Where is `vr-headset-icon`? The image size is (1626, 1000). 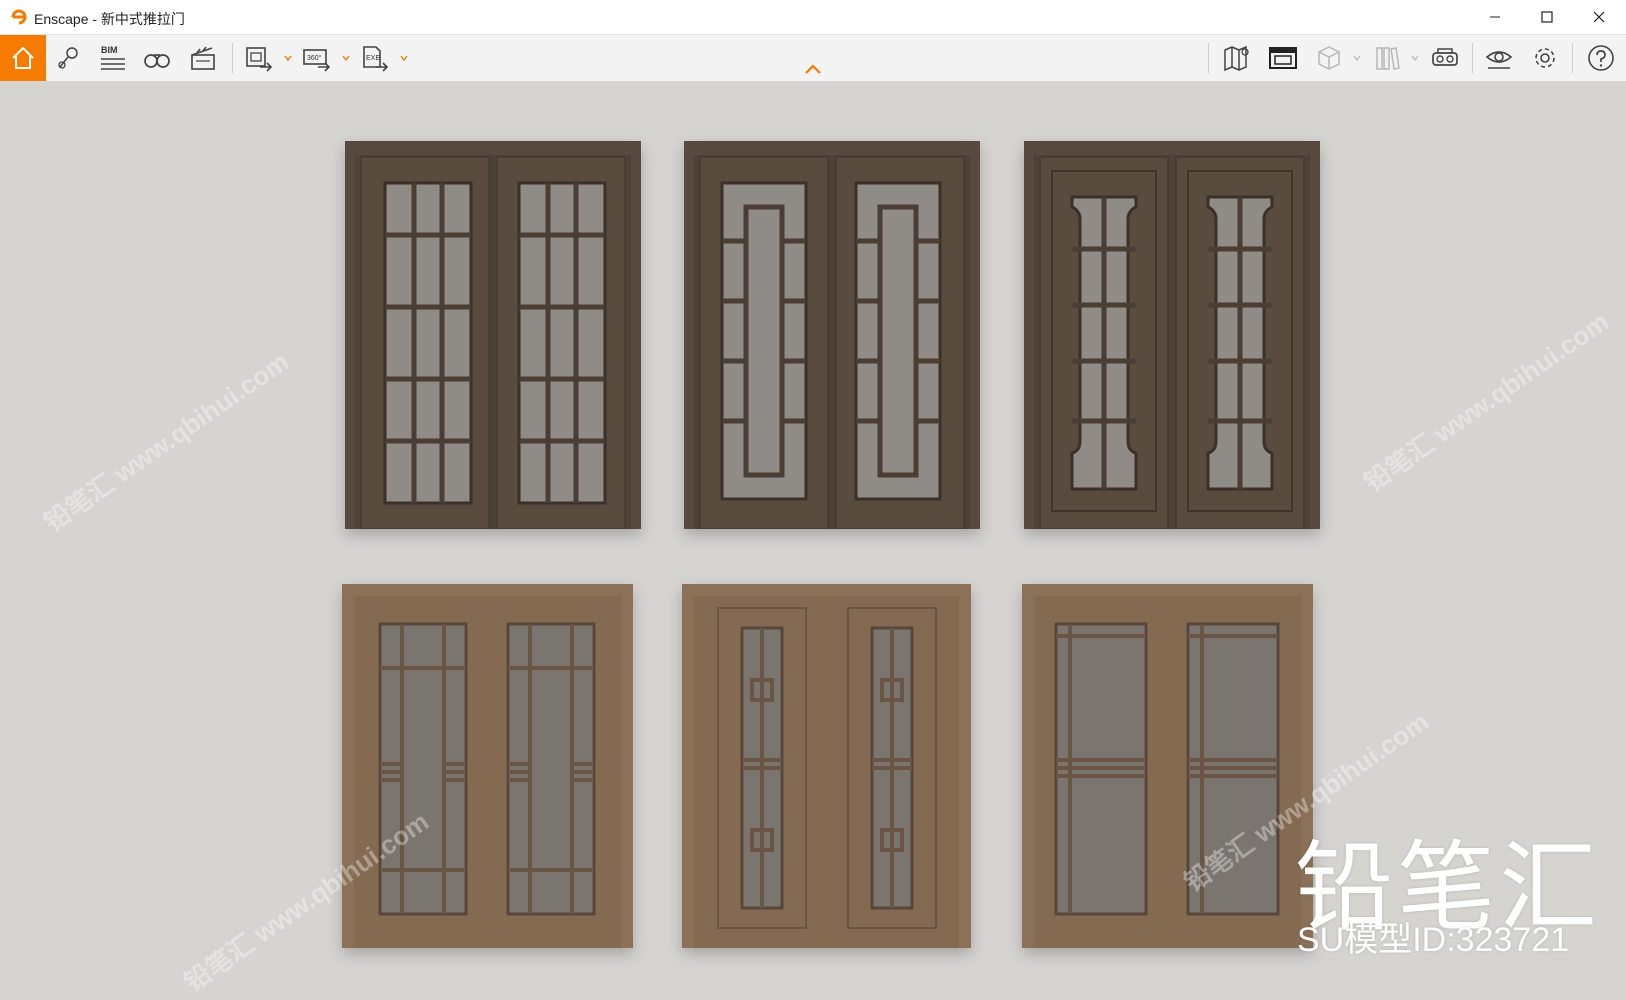 vr-headset-icon is located at coordinates (1445, 57).